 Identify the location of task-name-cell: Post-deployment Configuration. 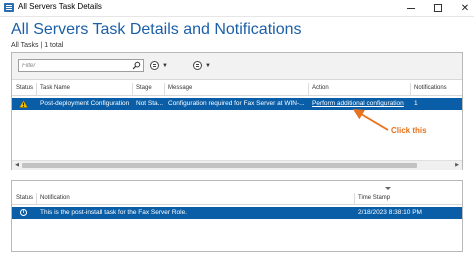
(85, 103).